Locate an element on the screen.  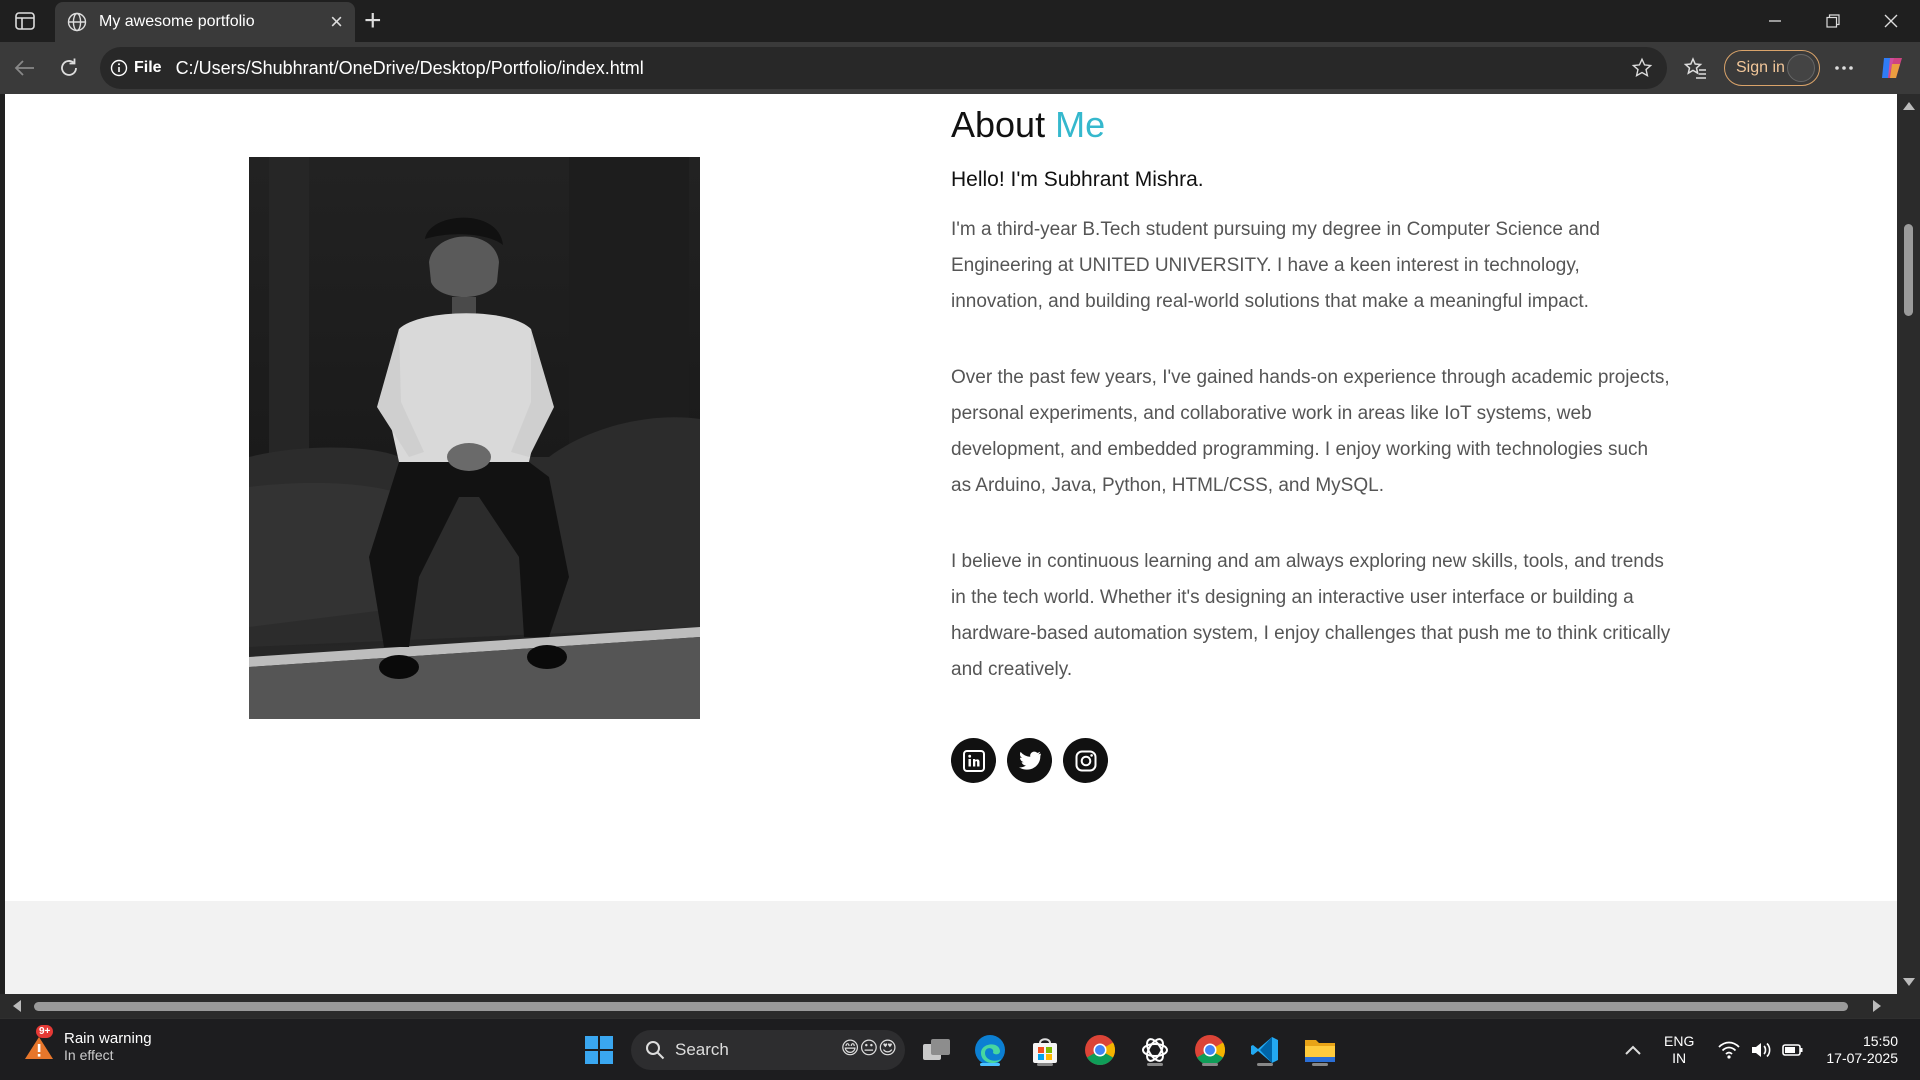
twitter-link is located at coordinates (1029, 760).